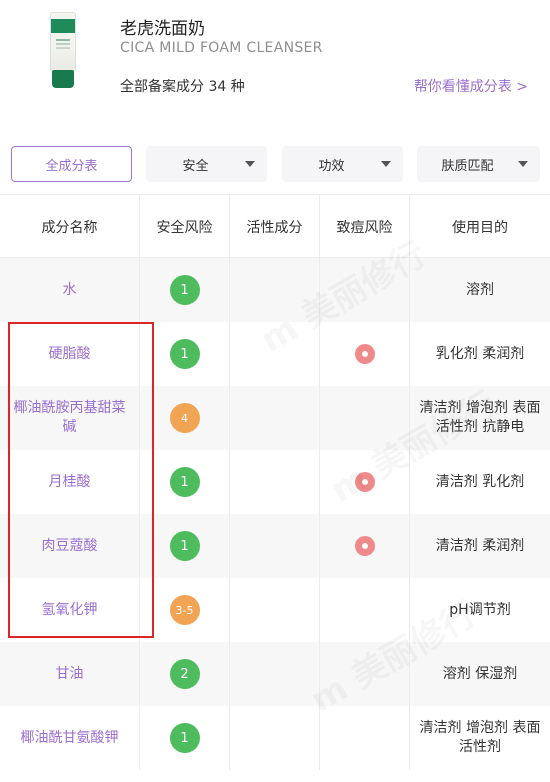 The width and height of the screenshot is (550, 782). I want to click on ingredient-name: 甘油, so click(70, 674).